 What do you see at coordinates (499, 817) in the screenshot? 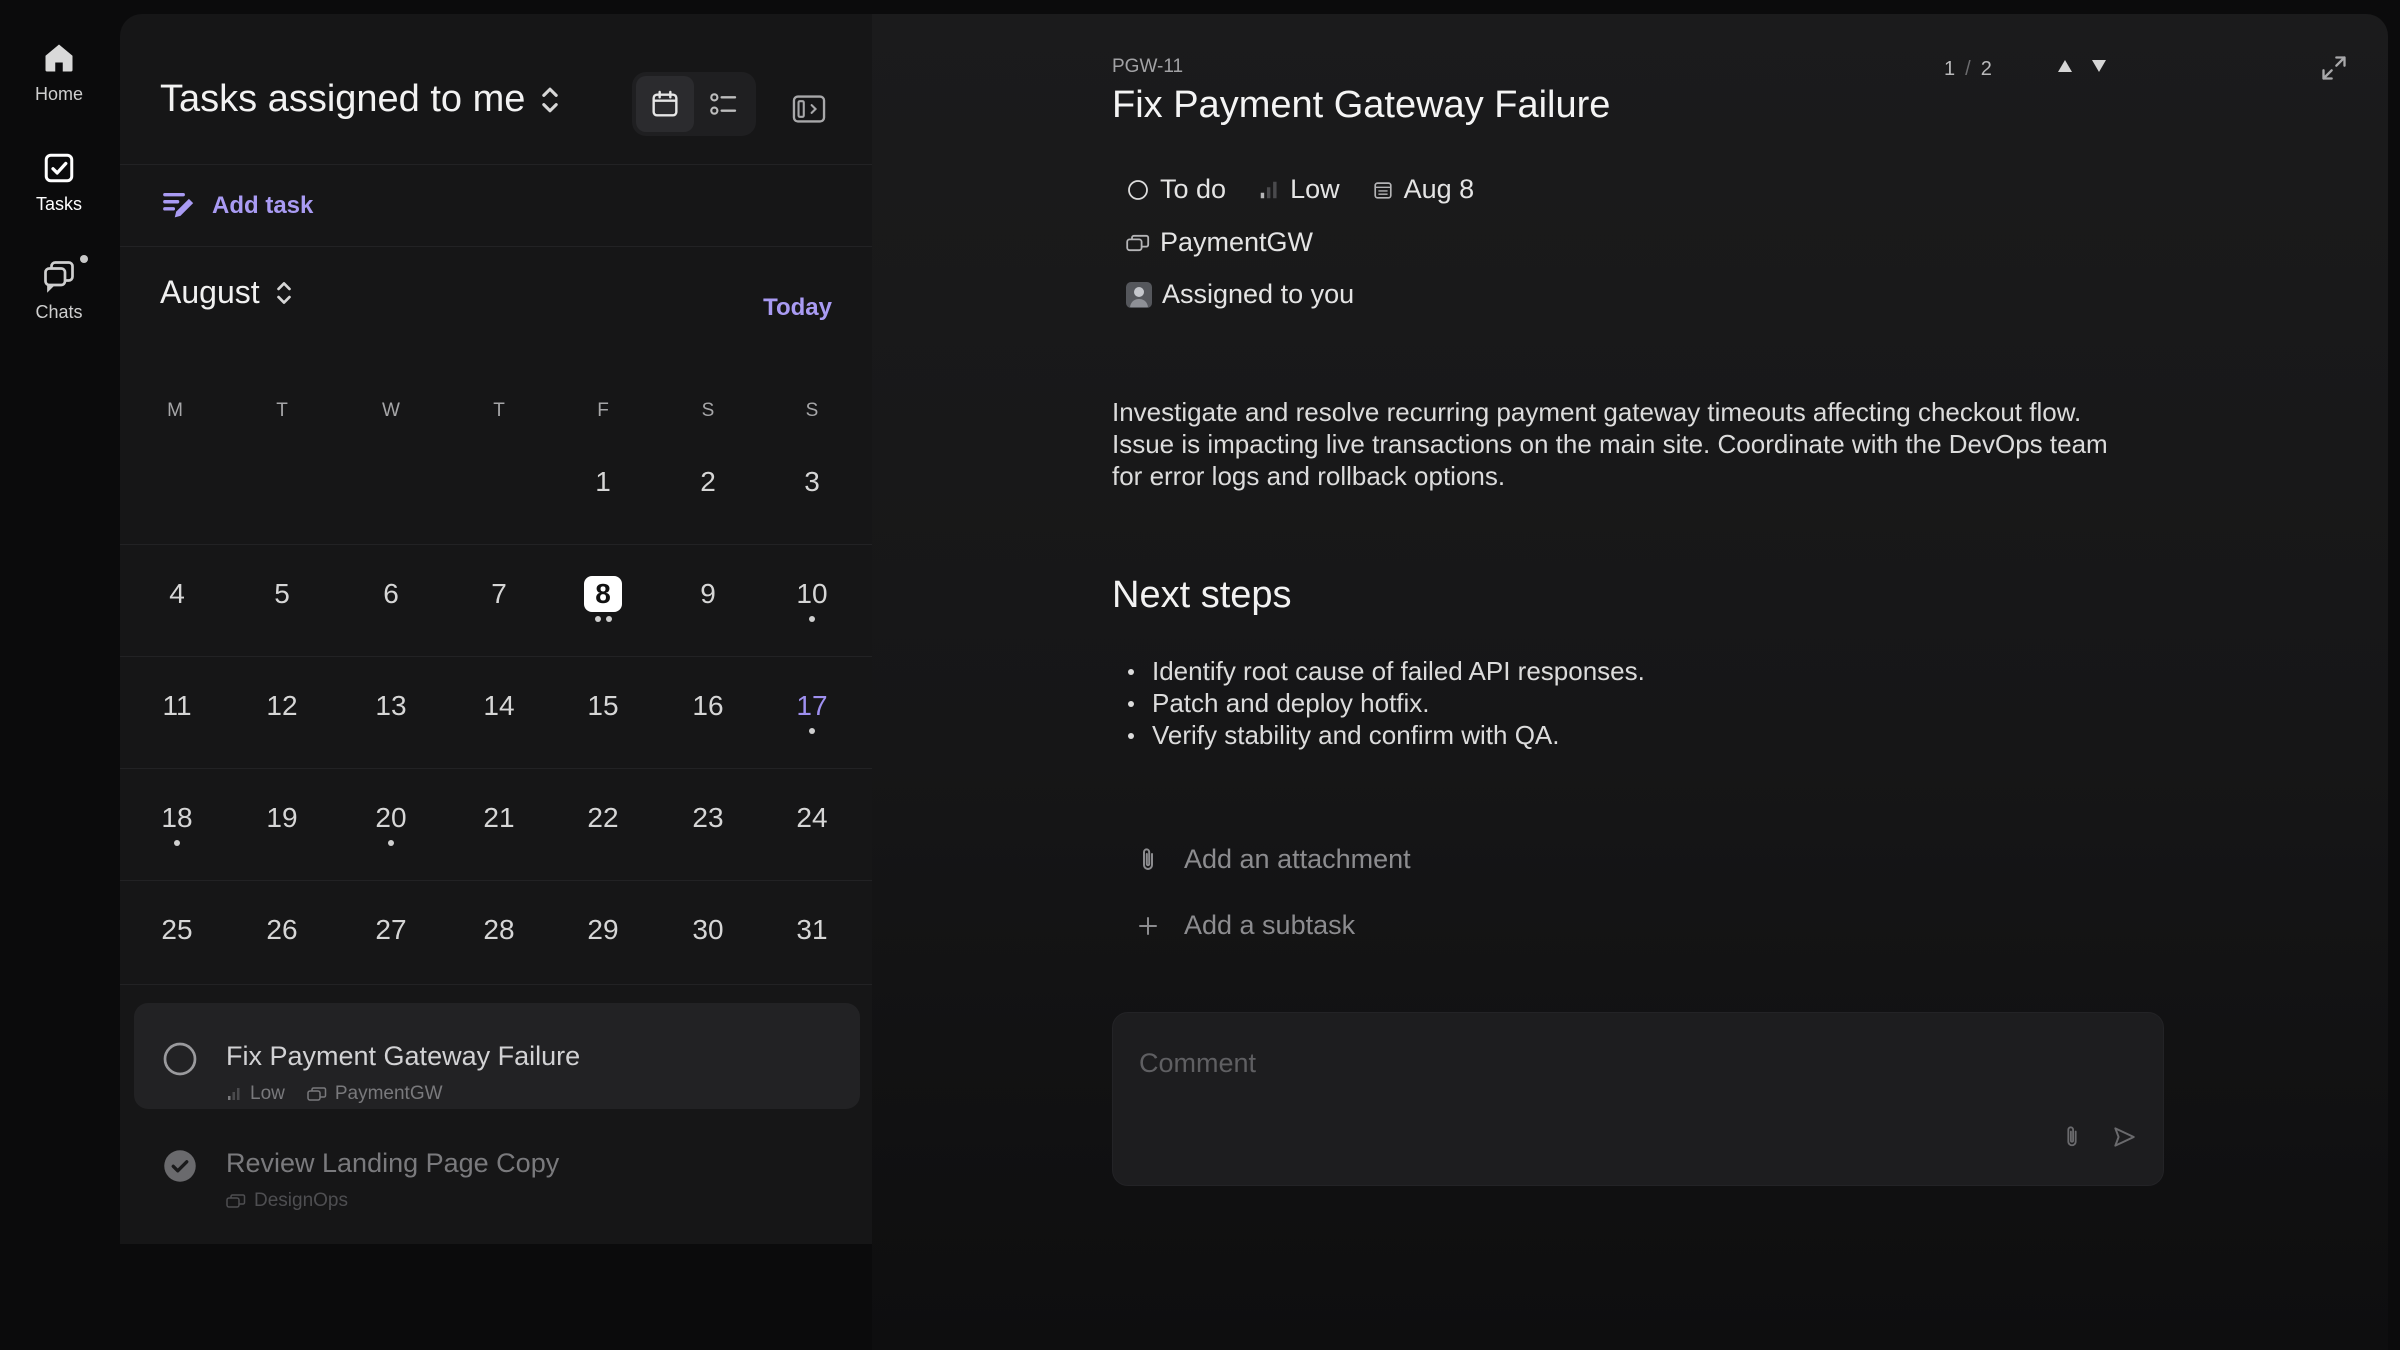
I see `calendar-day-number: 21` at bounding box center [499, 817].